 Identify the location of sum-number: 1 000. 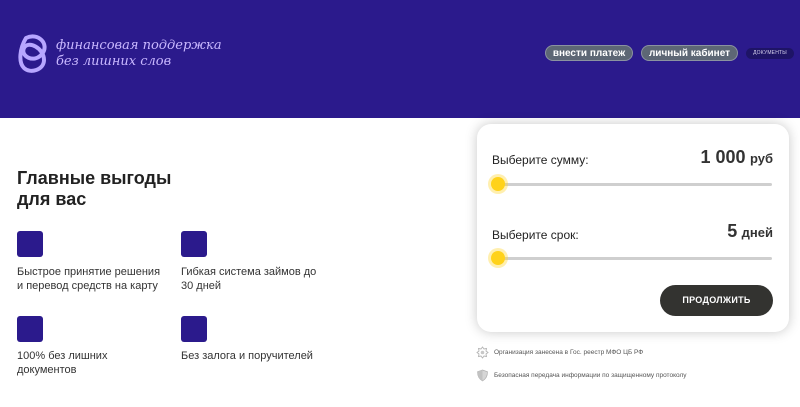
(723, 157).